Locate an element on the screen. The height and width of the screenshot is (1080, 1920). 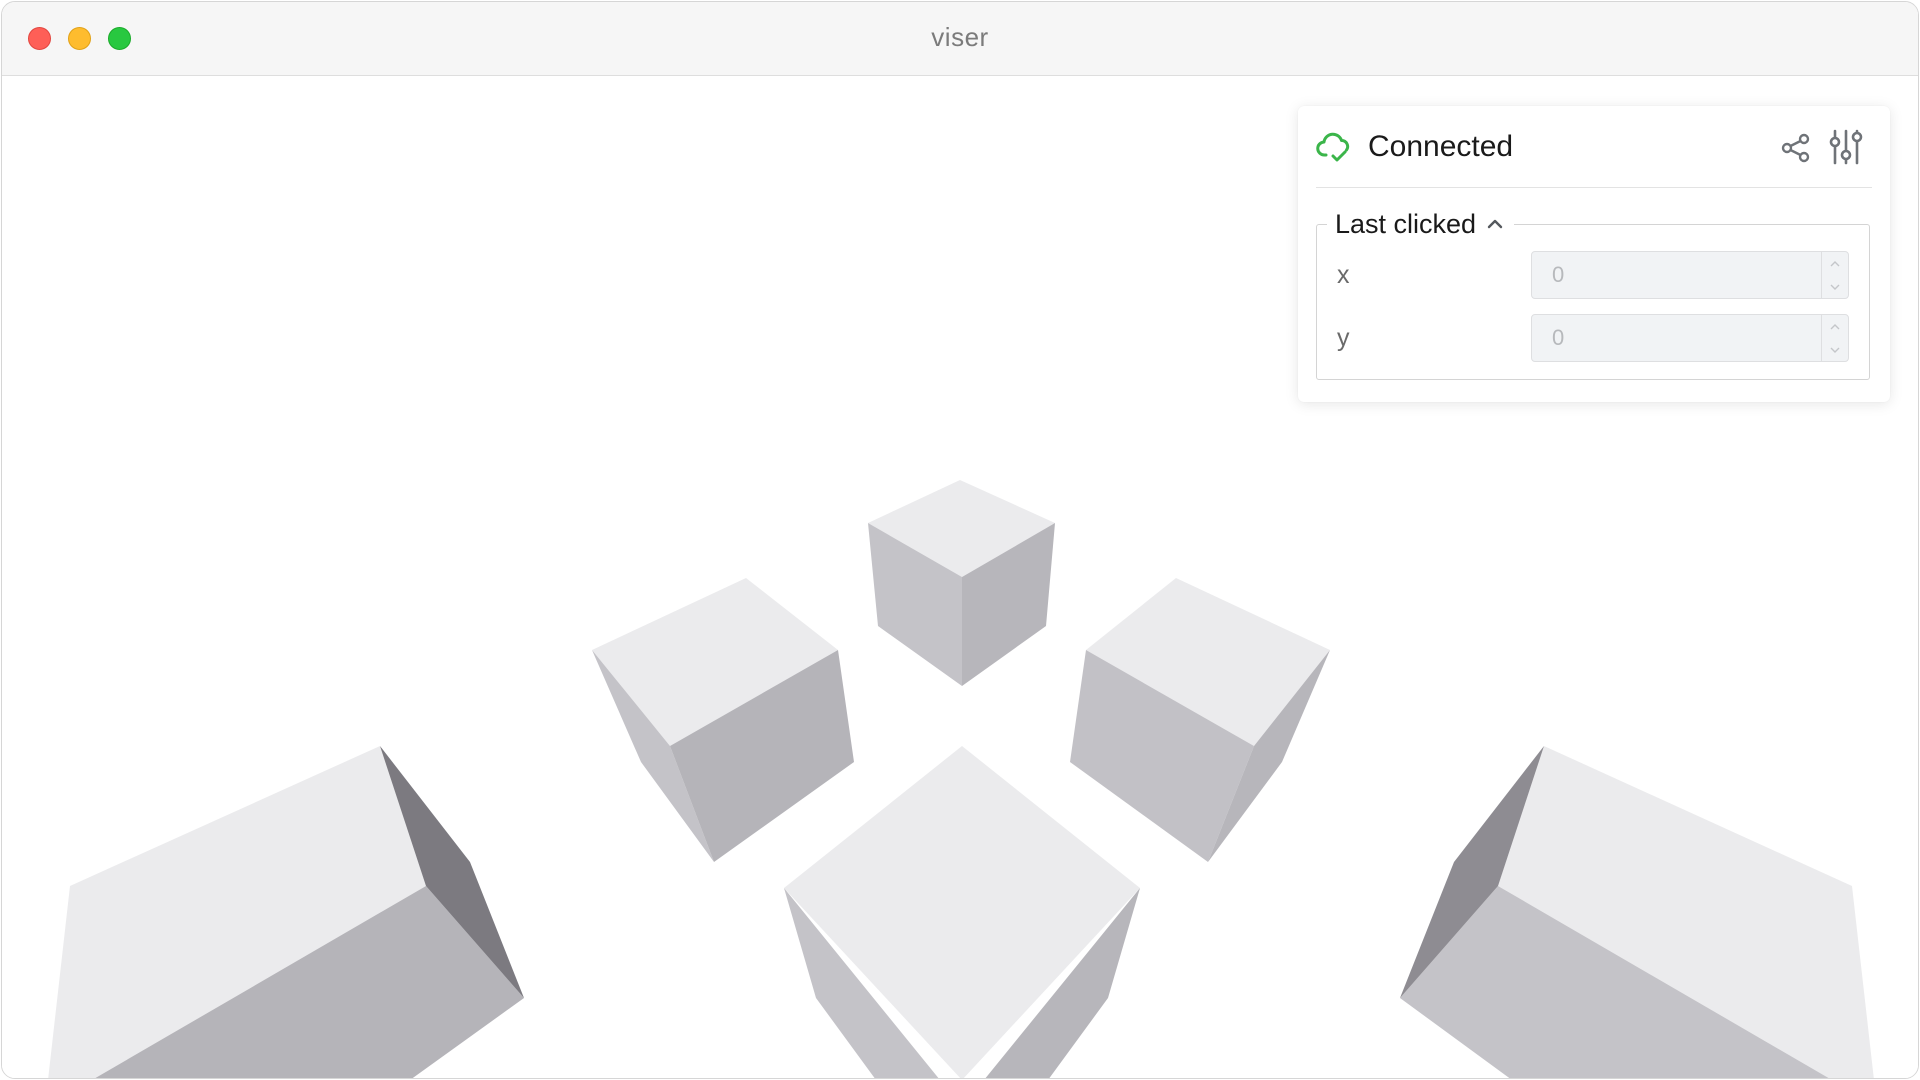
cube-bottom-right is located at coordinates (1637, 912).